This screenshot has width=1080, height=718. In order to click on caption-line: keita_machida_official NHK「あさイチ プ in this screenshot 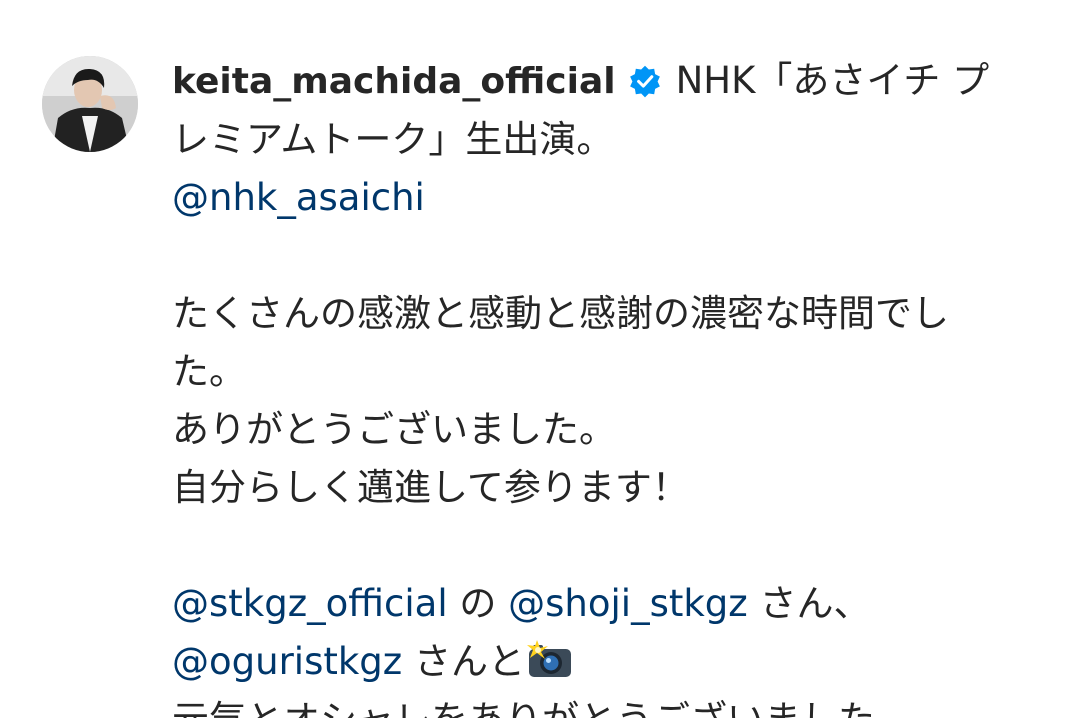, I will do `click(582, 81)`.